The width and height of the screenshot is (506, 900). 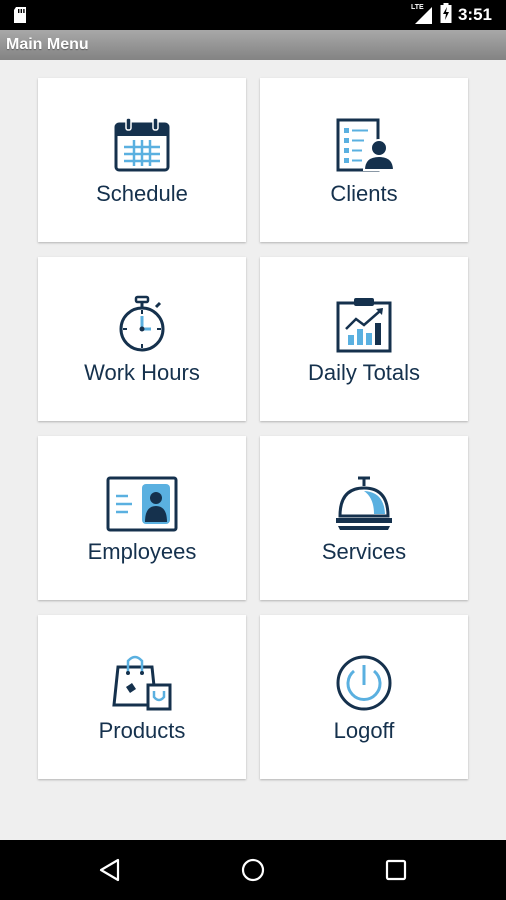 What do you see at coordinates (396, 870) in the screenshot?
I see `recents-icon` at bounding box center [396, 870].